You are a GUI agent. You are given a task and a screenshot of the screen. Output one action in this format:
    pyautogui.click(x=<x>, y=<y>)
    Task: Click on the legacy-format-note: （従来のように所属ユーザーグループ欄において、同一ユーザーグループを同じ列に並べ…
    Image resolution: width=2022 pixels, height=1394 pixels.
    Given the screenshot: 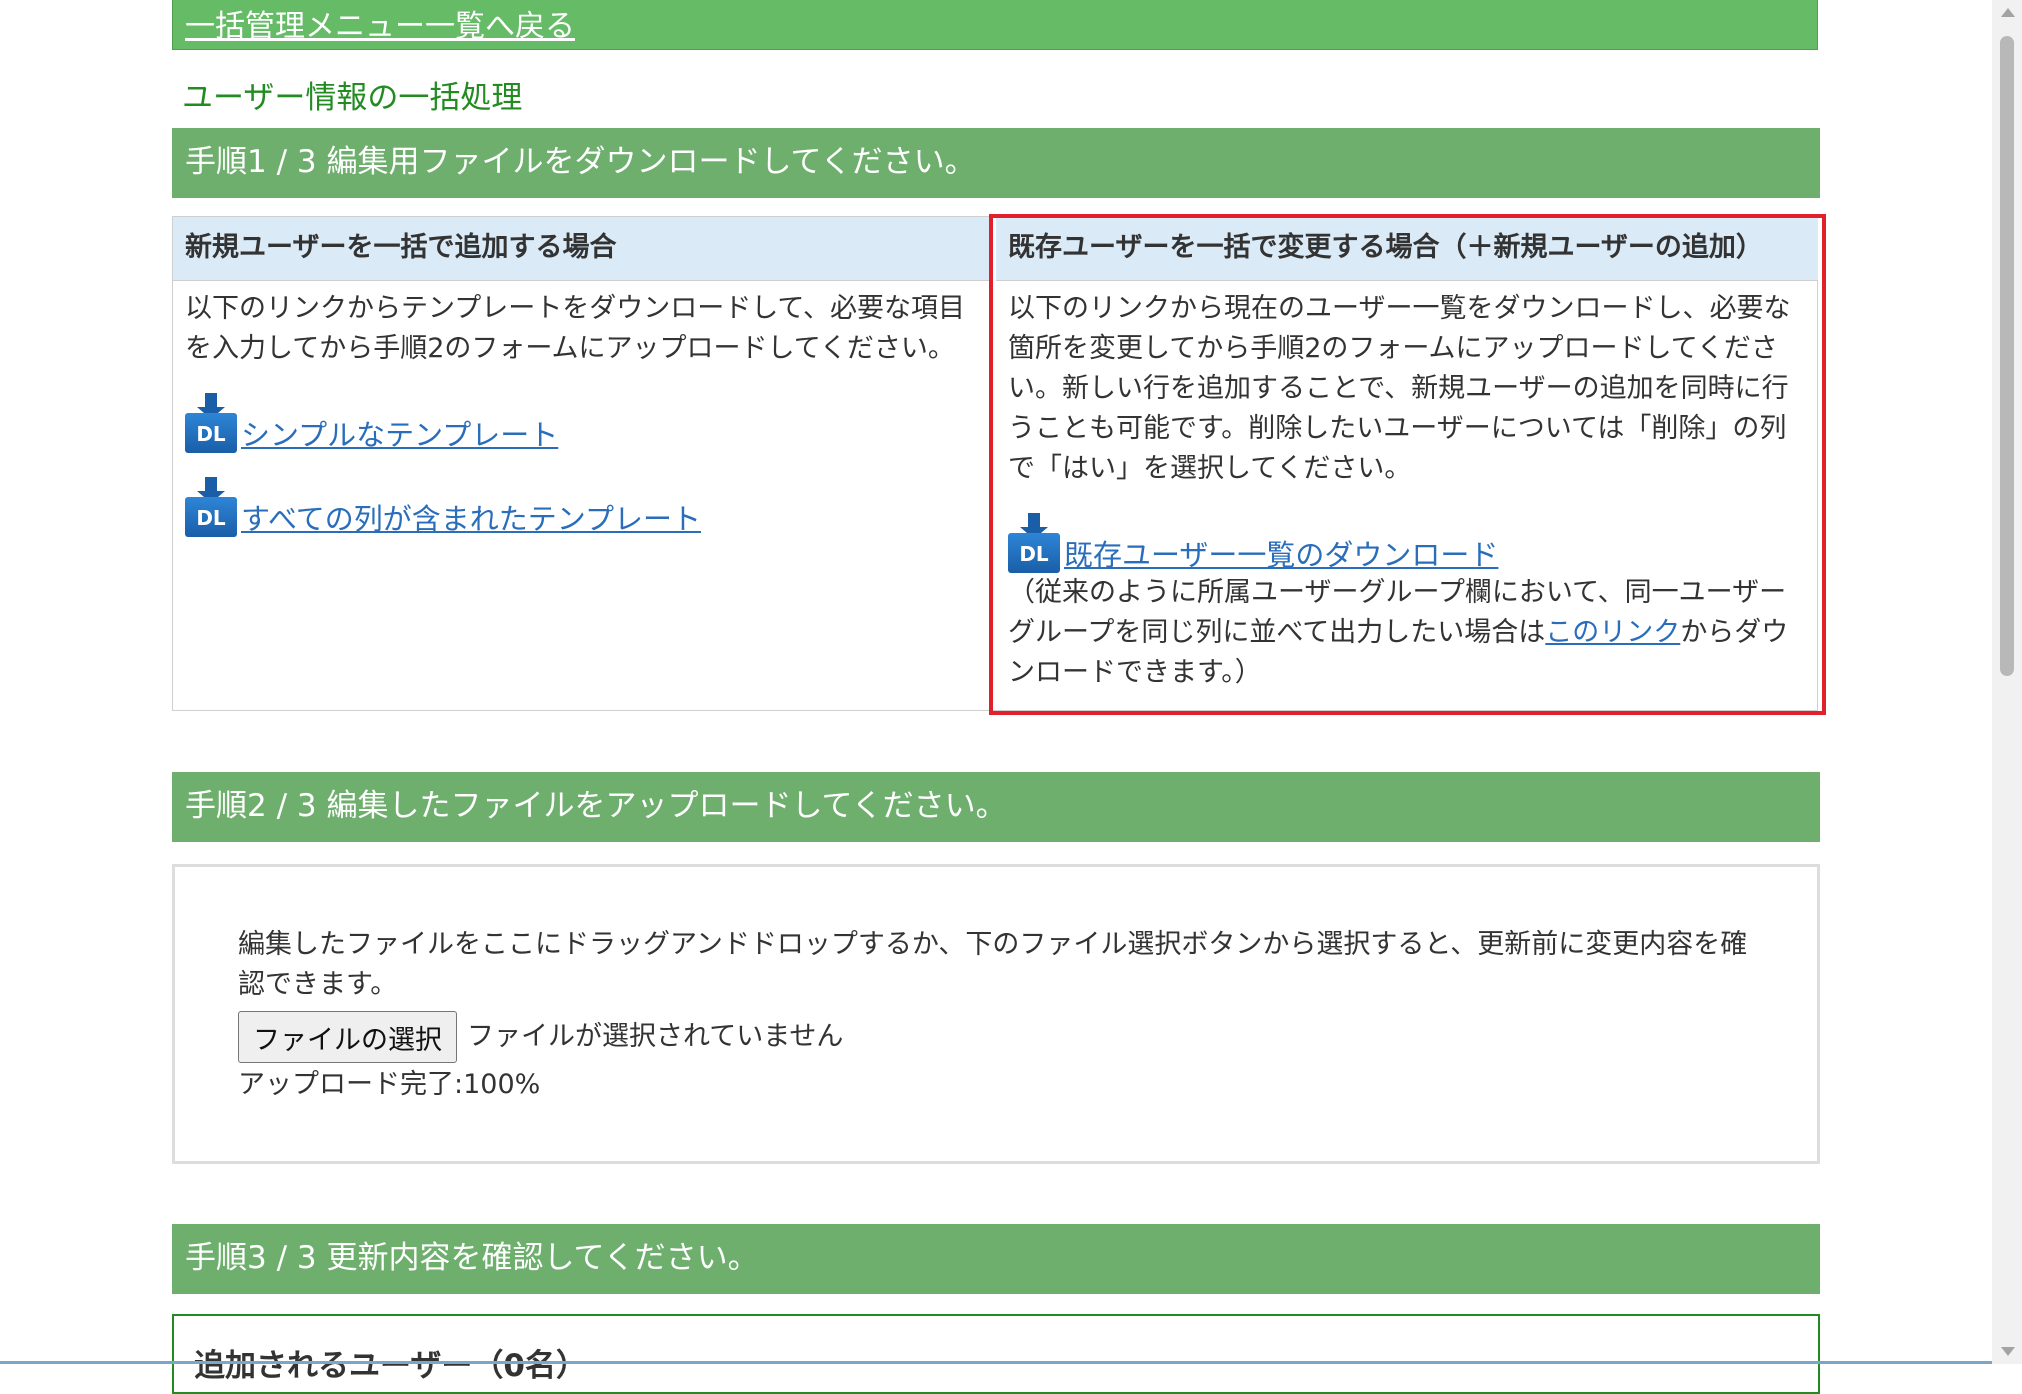 What is the action you would take?
    pyautogui.click(x=1407, y=633)
    